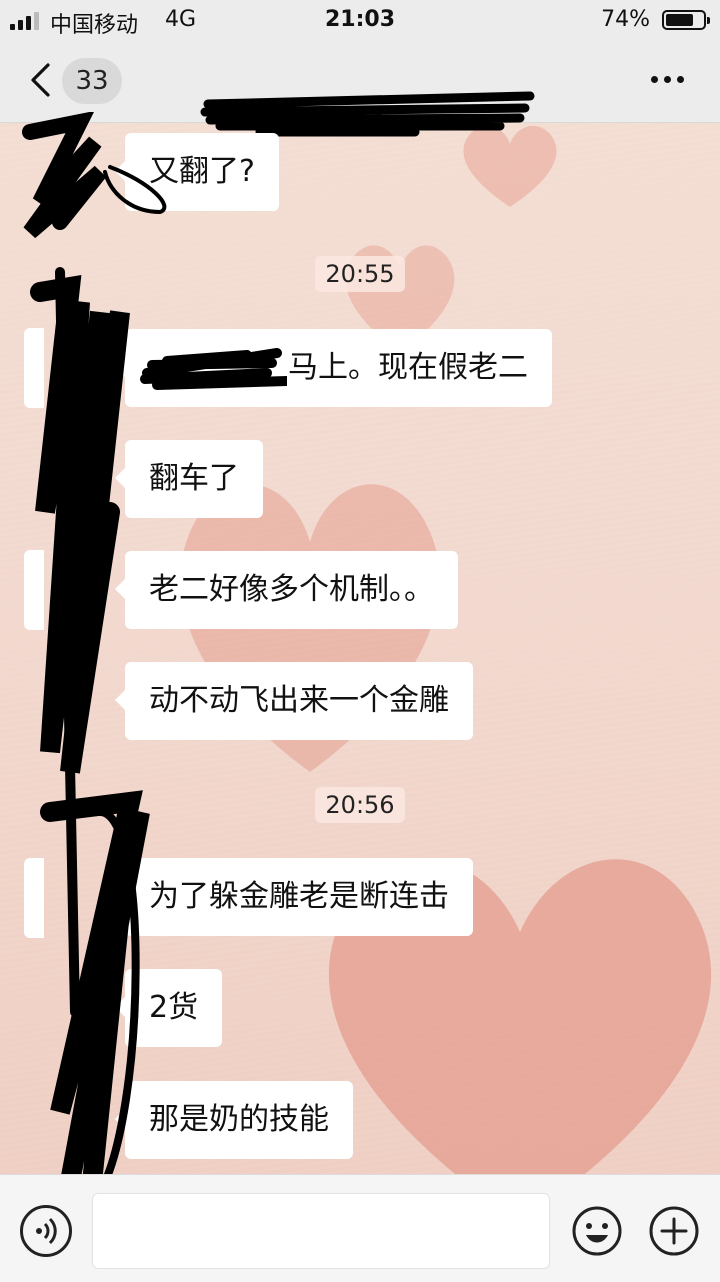 The image size is (720, 1282). I want to click on message-text: 马上。现在假老二, so click(408, 367).